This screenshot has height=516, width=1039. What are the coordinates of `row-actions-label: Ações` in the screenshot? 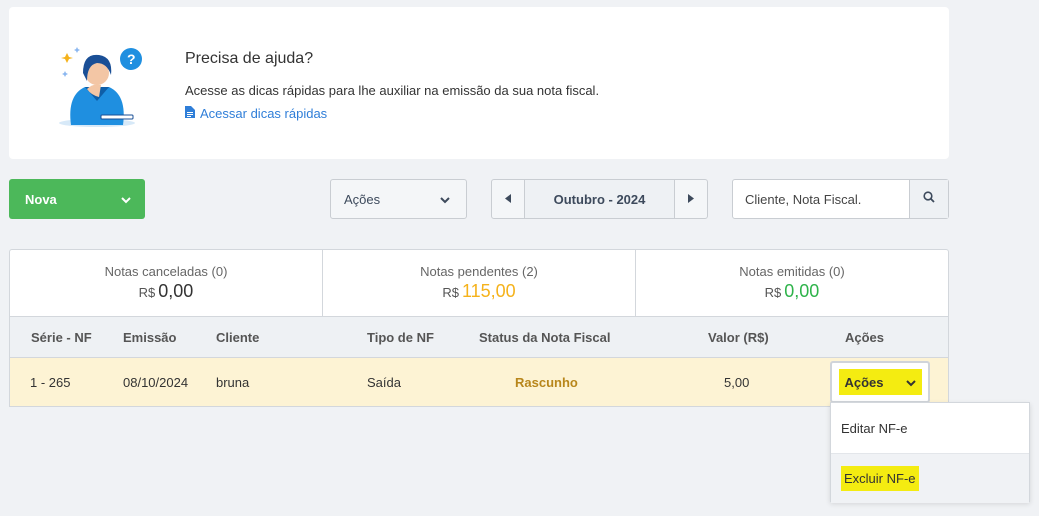 It's located at (864, 382).